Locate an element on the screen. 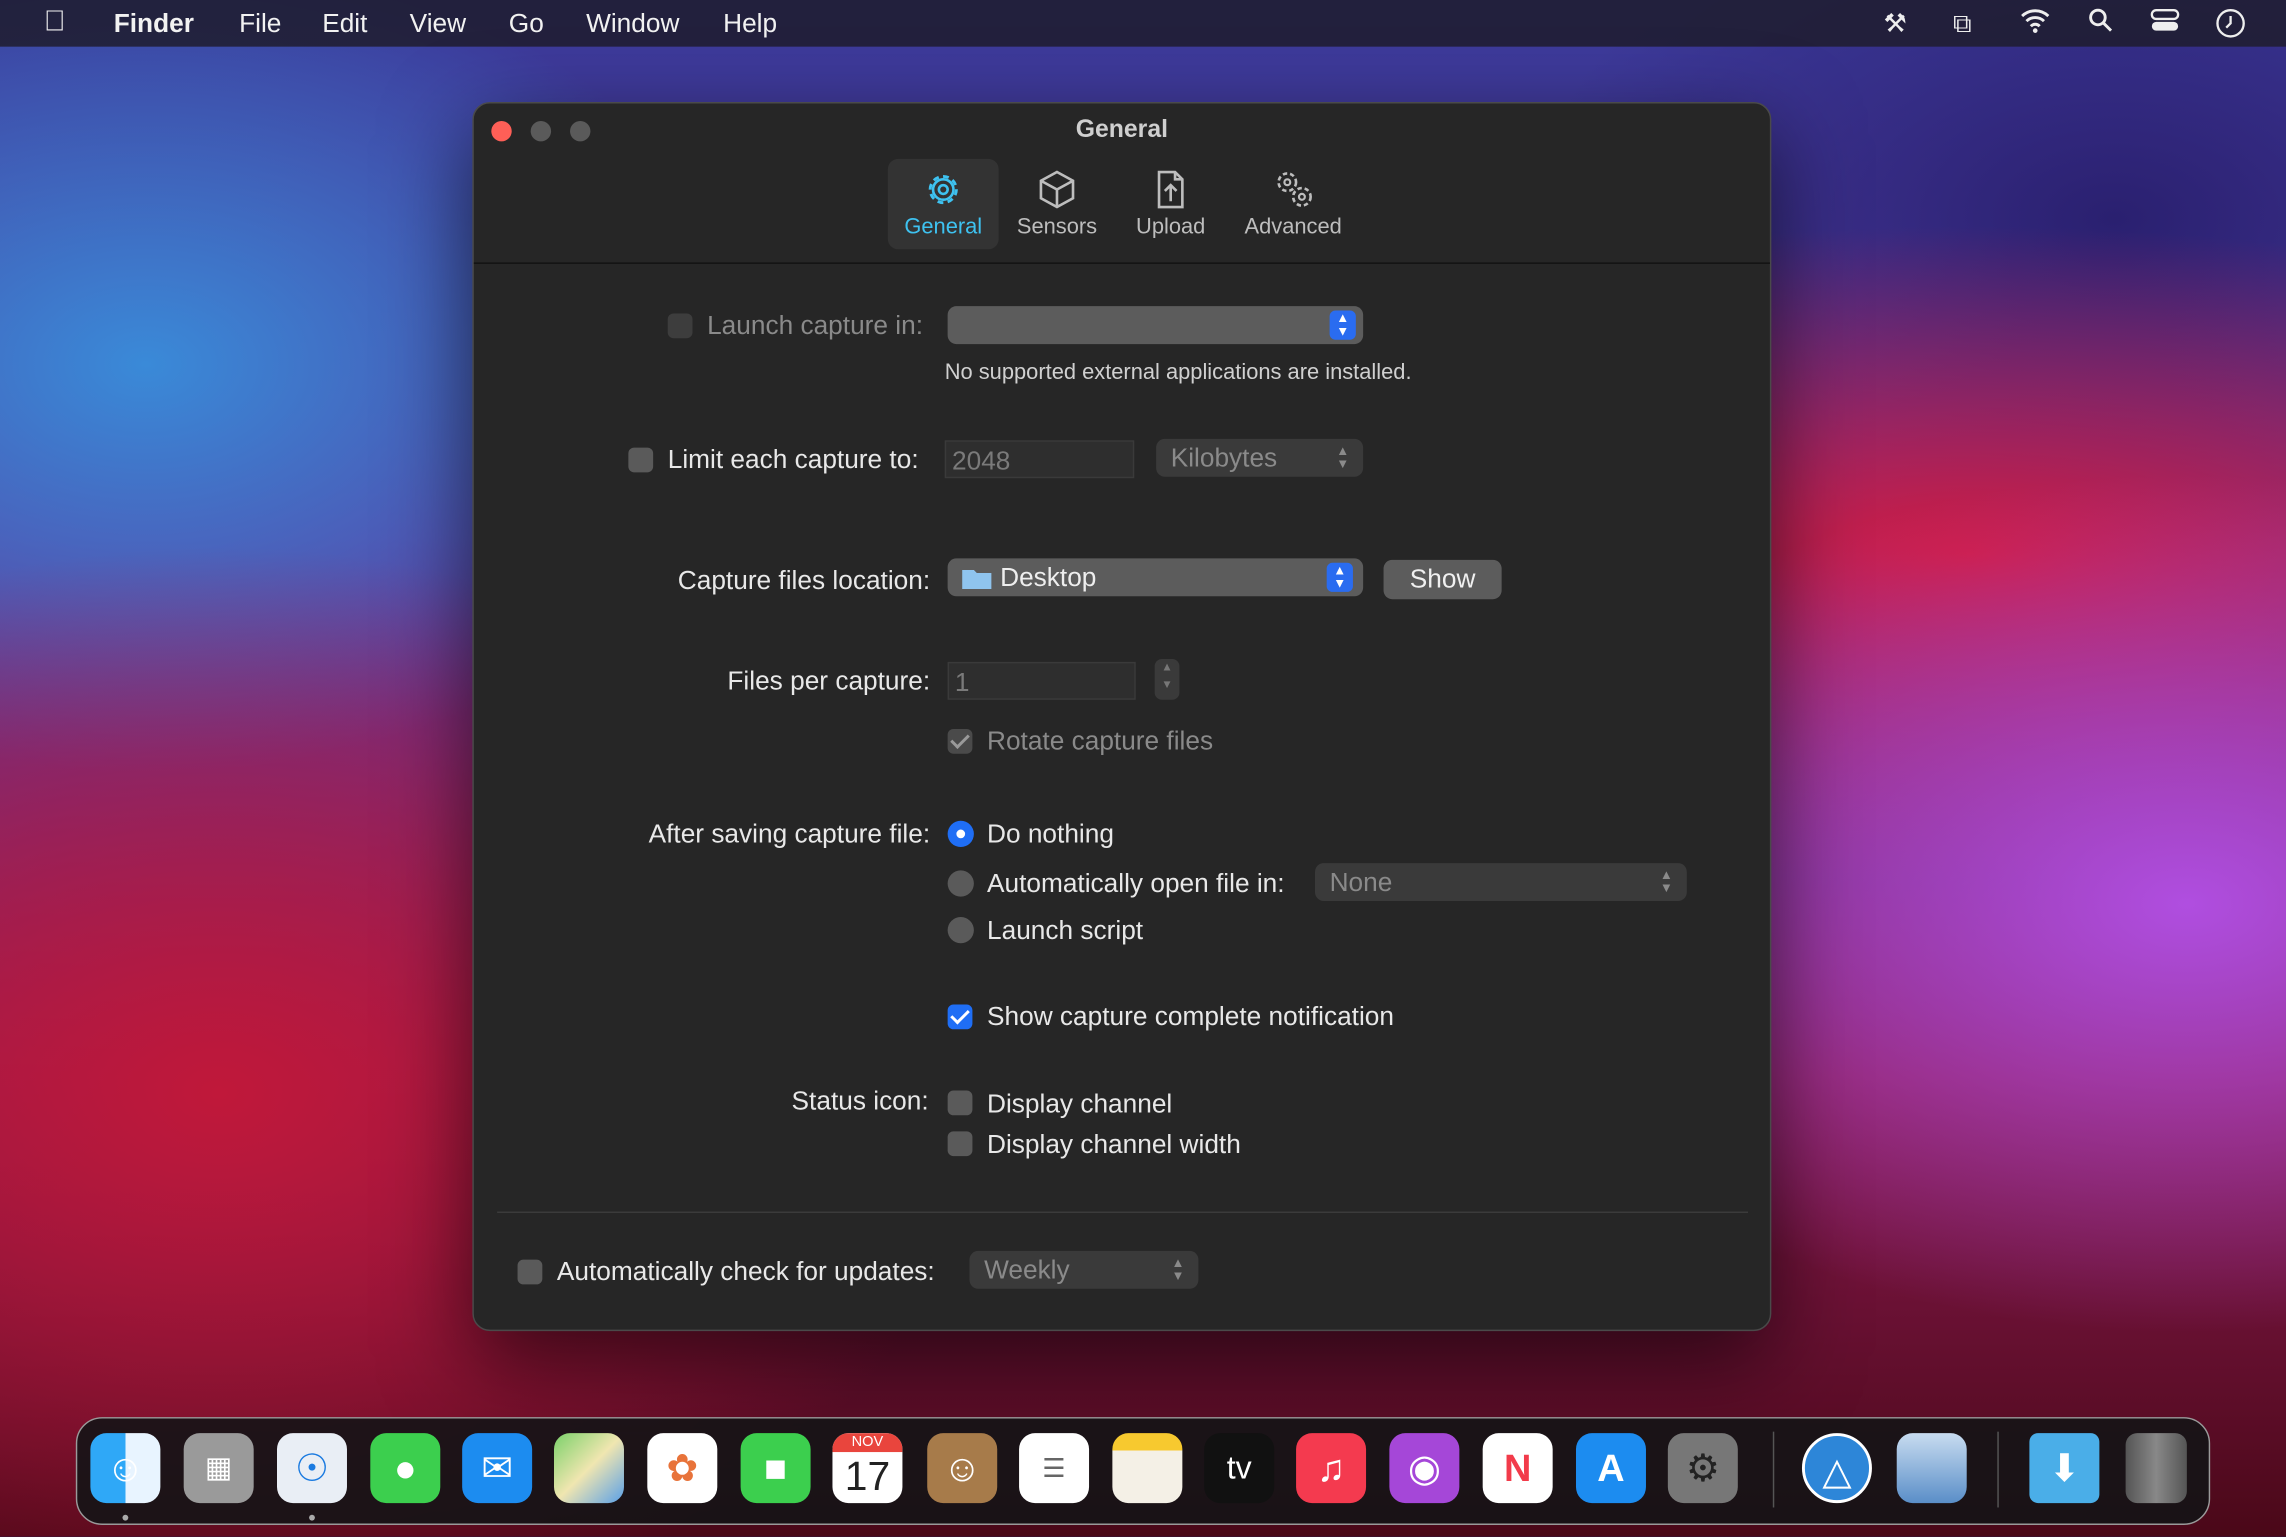  dock-system-preferences-icon: ⚙ is located at coordinates (1702, 1468).